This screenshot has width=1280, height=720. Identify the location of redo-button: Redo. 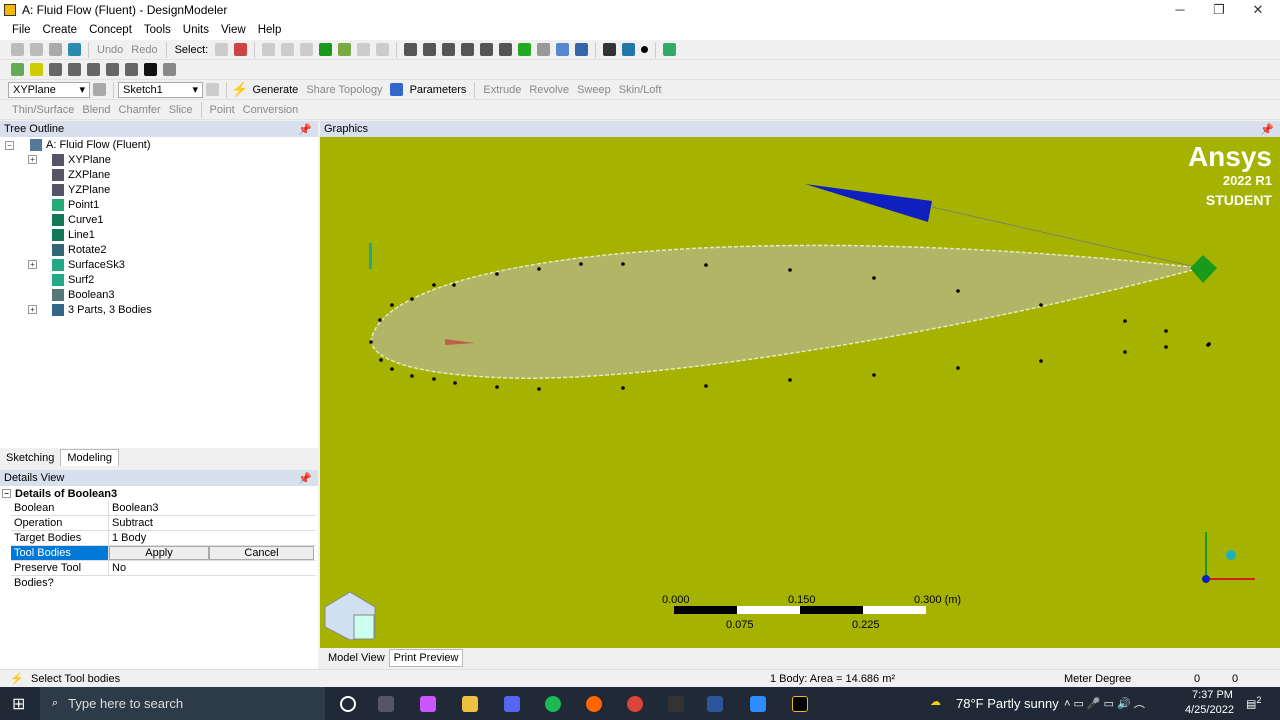
(144, 50).